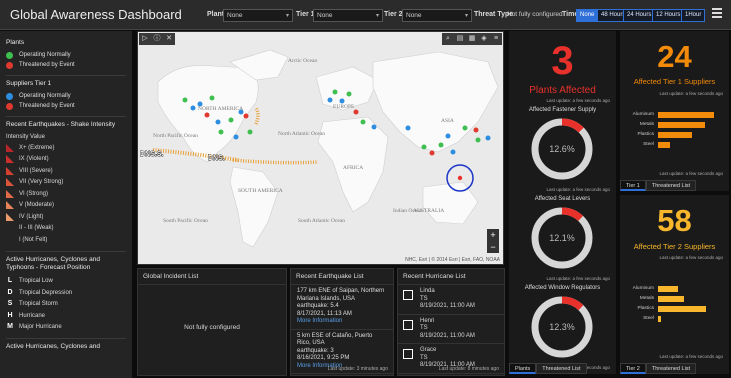  Describe the element at coordinates (152, 155) in the screenshot. I see `storm-label: DNS.S.` at that location.